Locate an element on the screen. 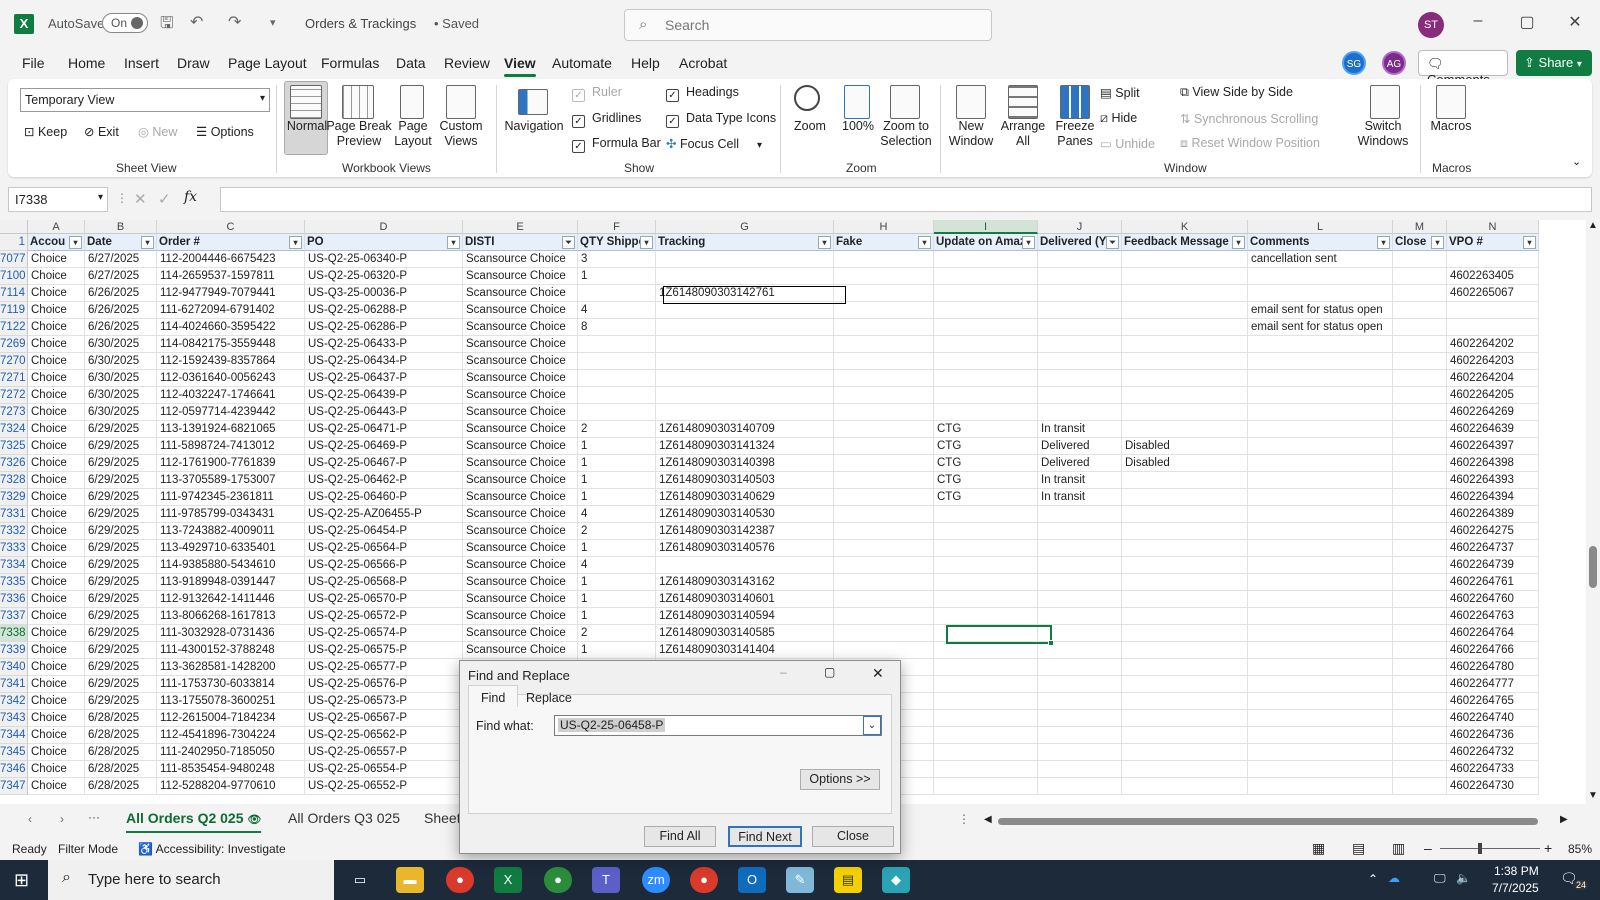 This screenshot has width=1600, height=900. table-cell: US-Q2-25-06567-P is located at coordinates (384, 718).